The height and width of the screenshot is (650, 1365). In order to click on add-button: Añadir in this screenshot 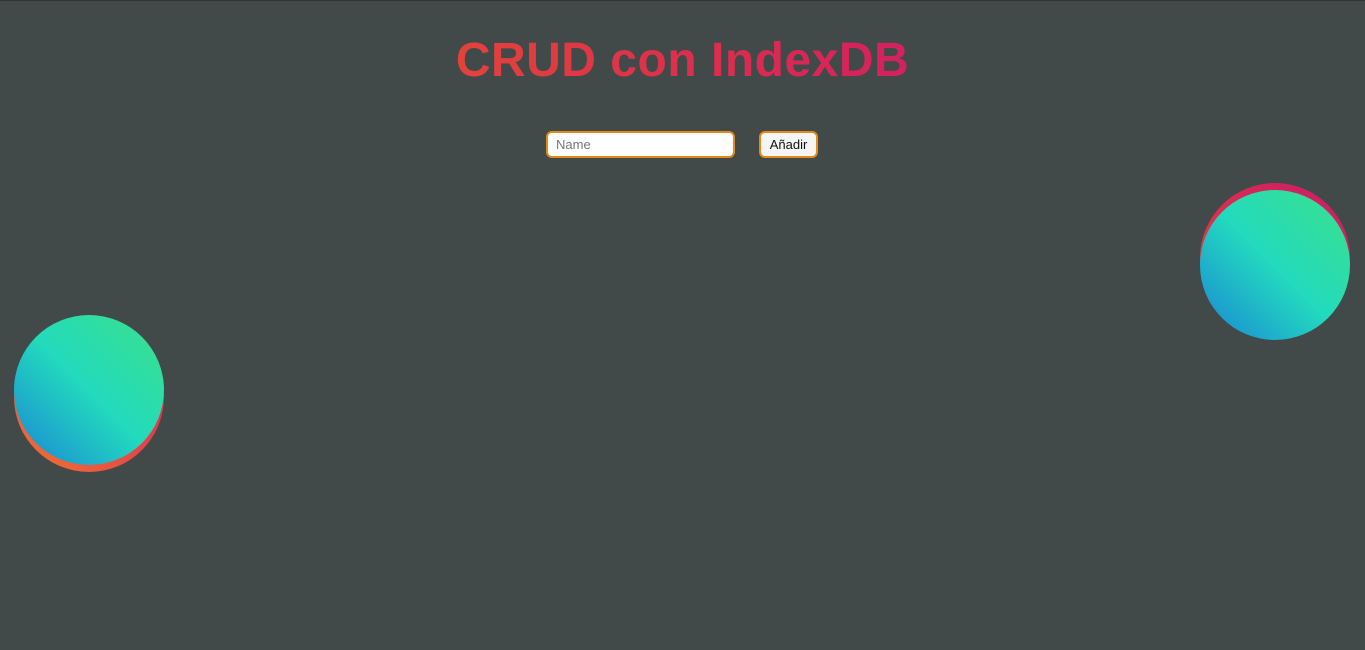, I will do `click(788, 144)`.